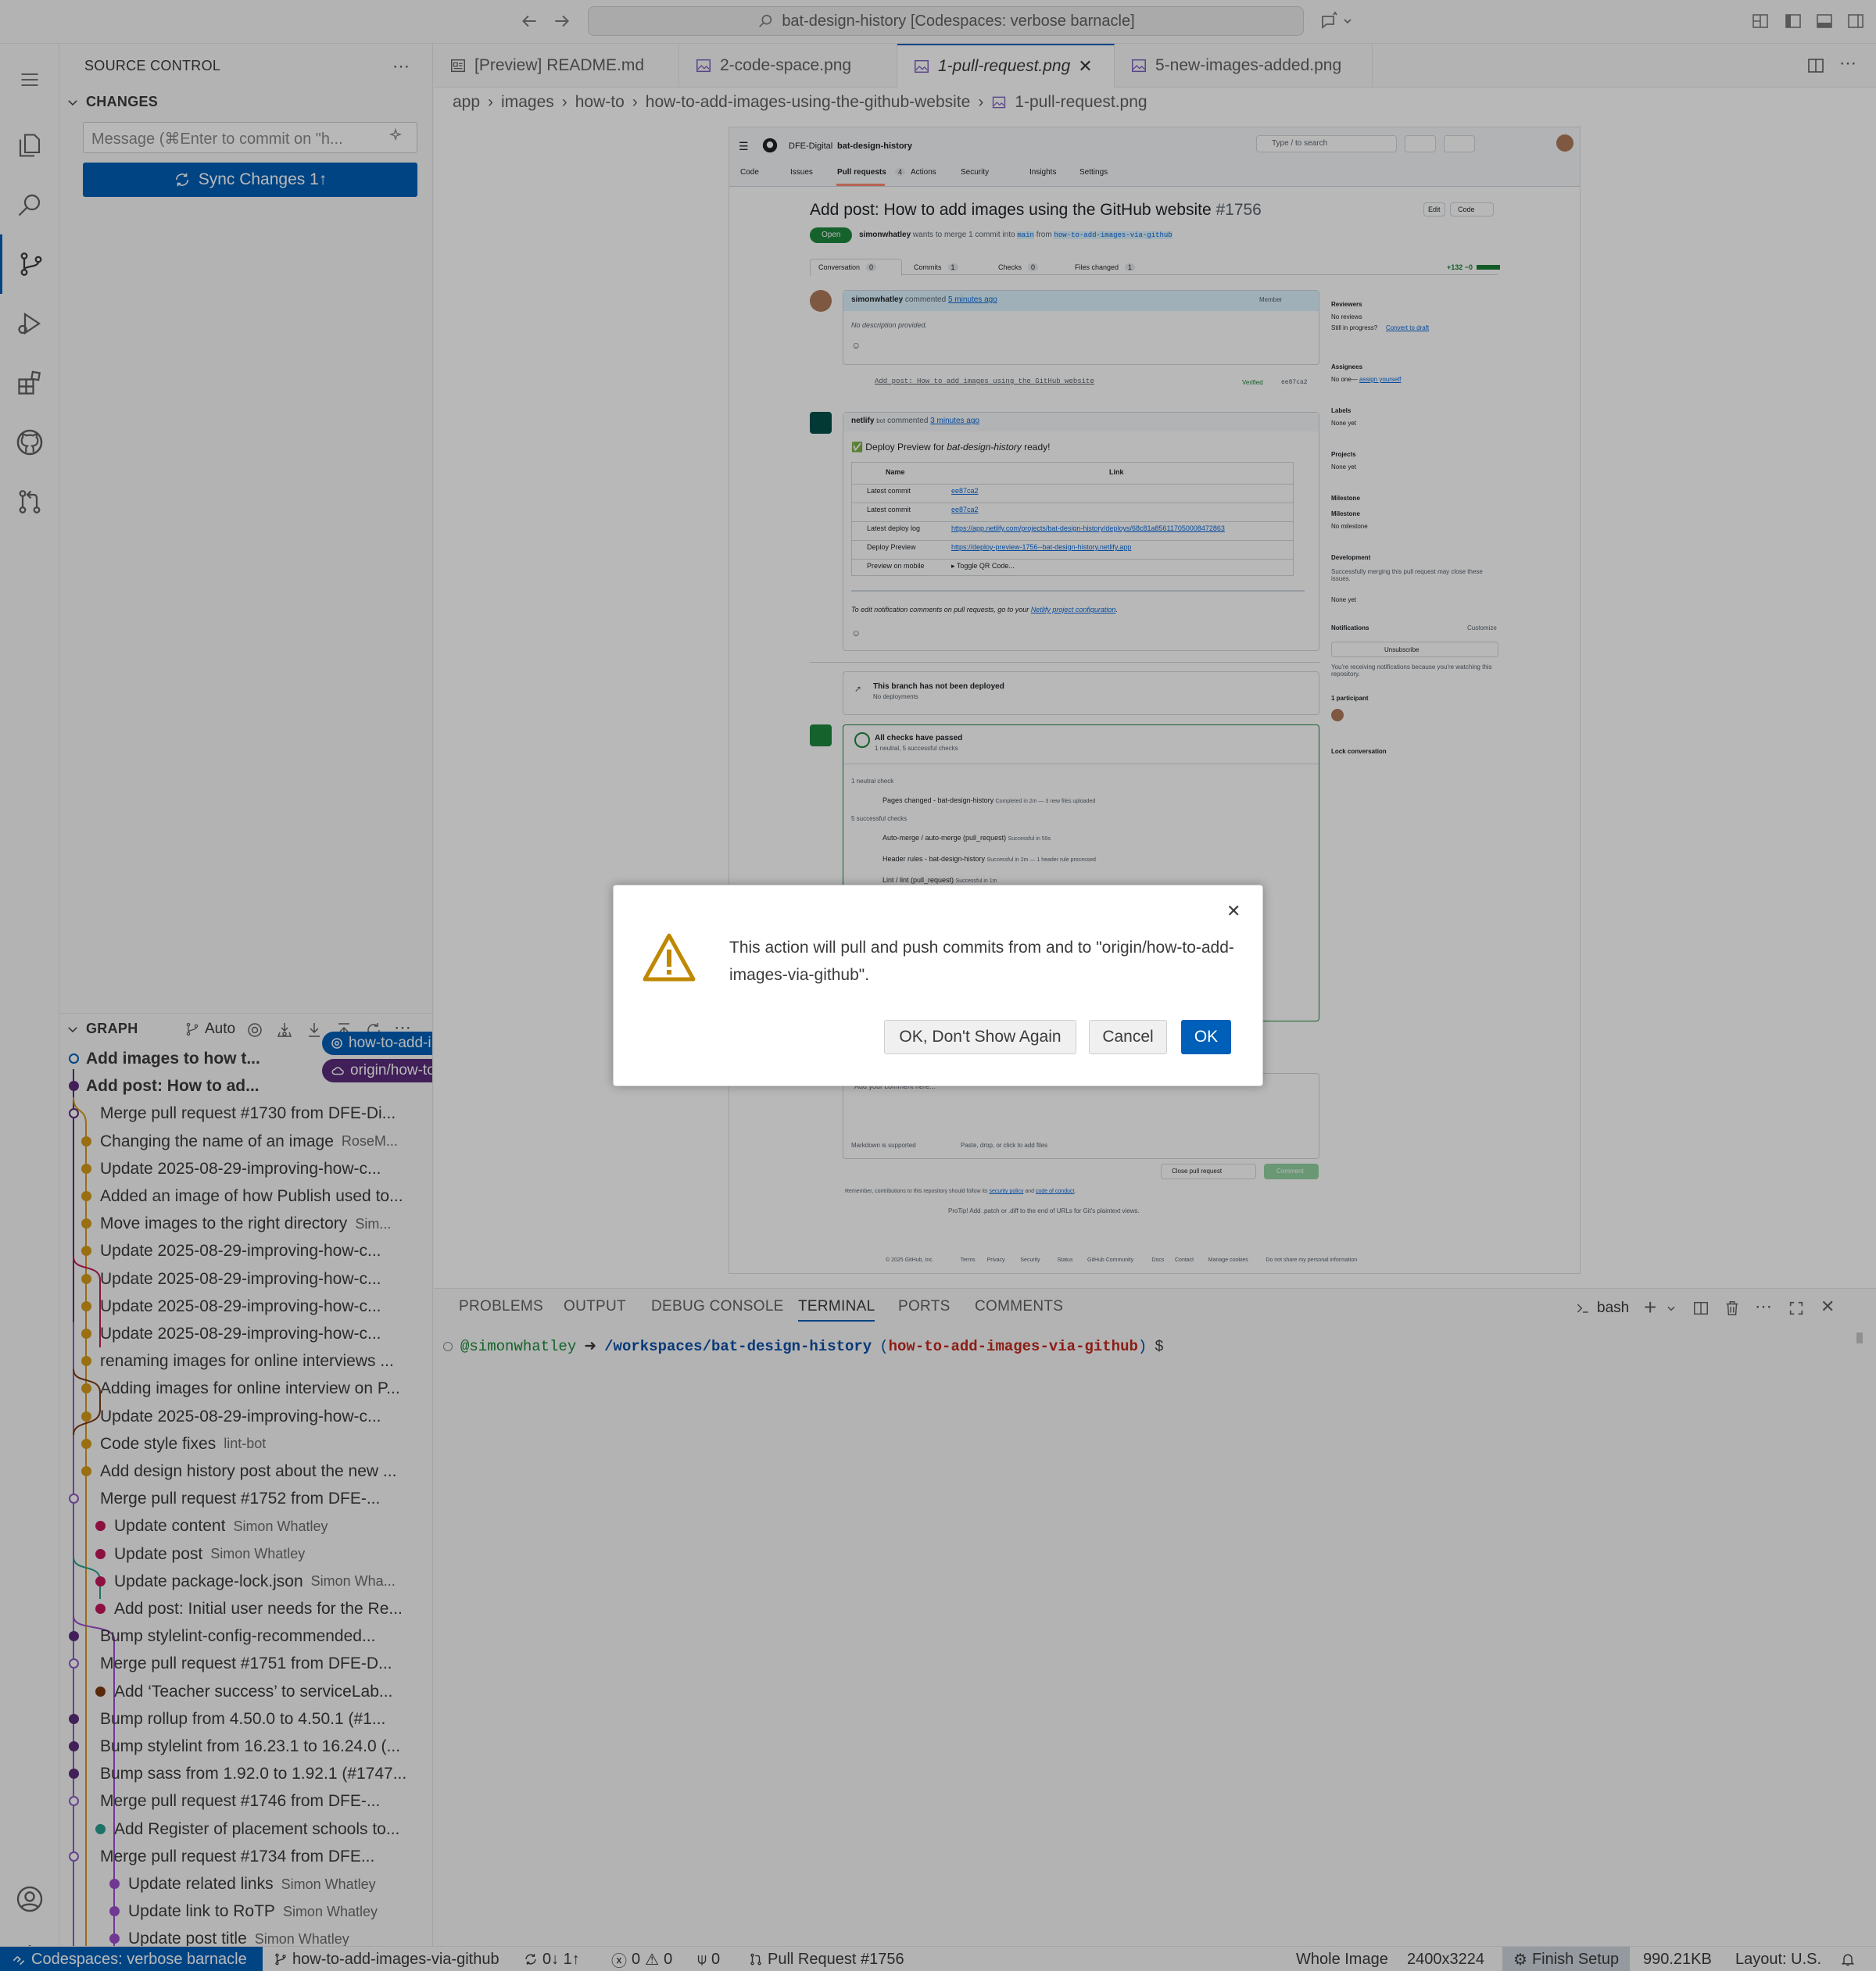  What do you see at coordinates (669, 957) in the screenshot?
I see `warning-icon` at bounding box center [669, 957].